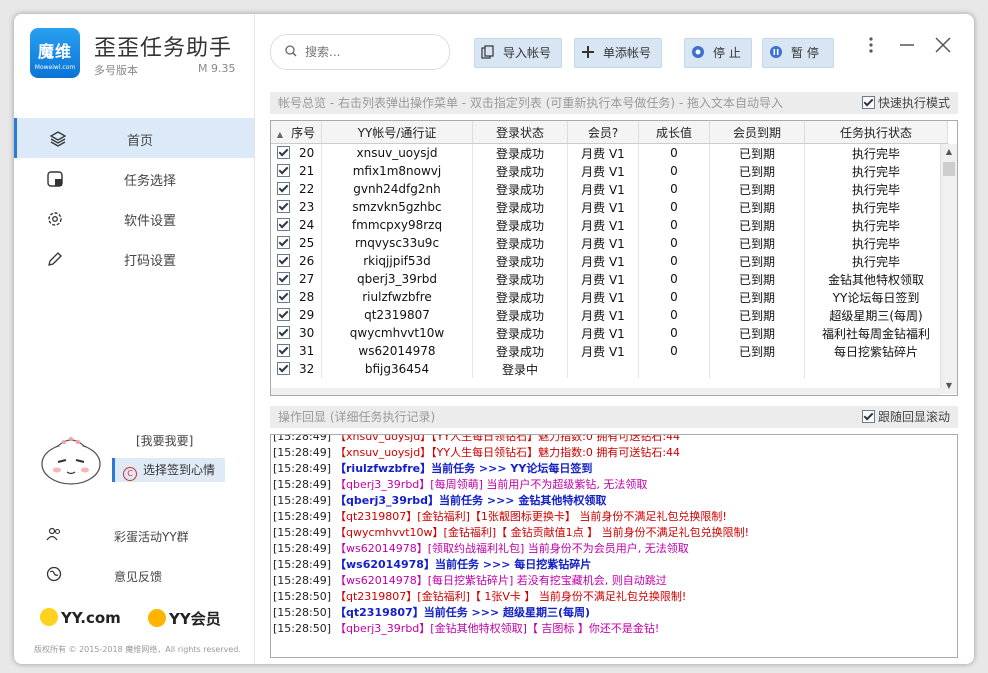 The width and height of the screenshot is (988, 673). What do you see at coordinates (397, 315) in the screenshot?
I see `cell-account: qt2319807` at bounding box center [397, 315].